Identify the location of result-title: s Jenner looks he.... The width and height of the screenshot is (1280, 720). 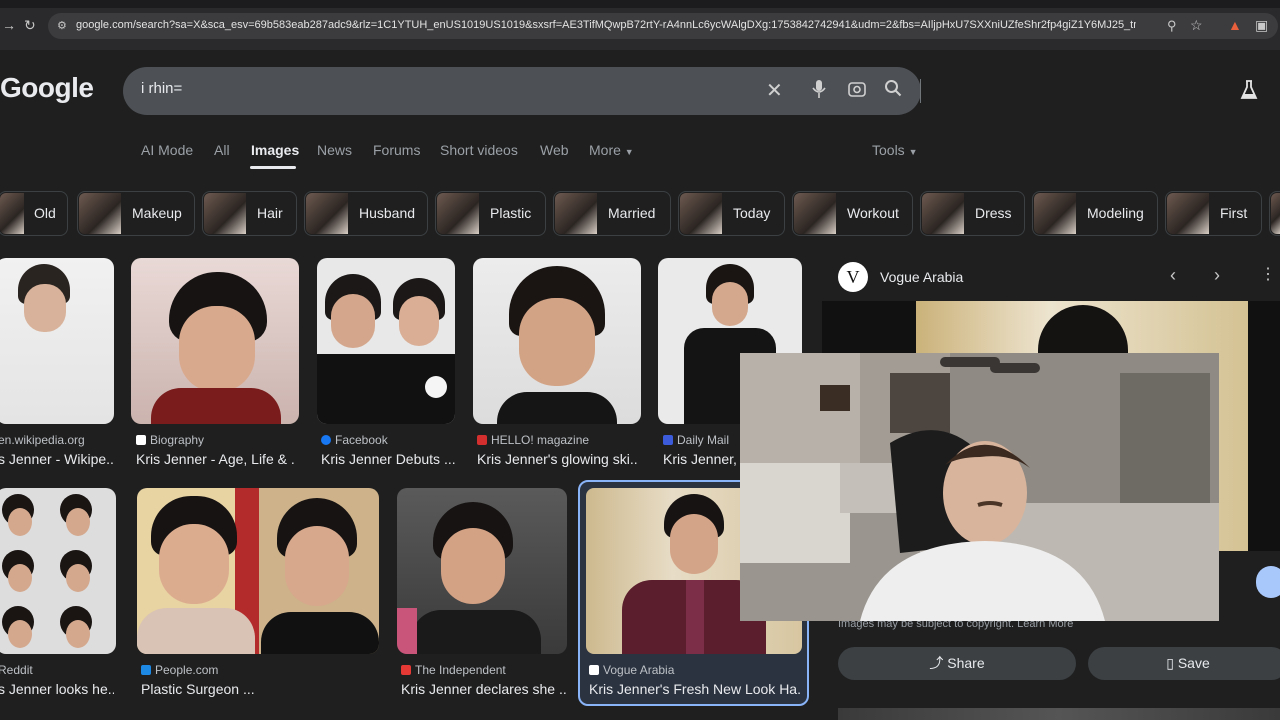
(57, 689).